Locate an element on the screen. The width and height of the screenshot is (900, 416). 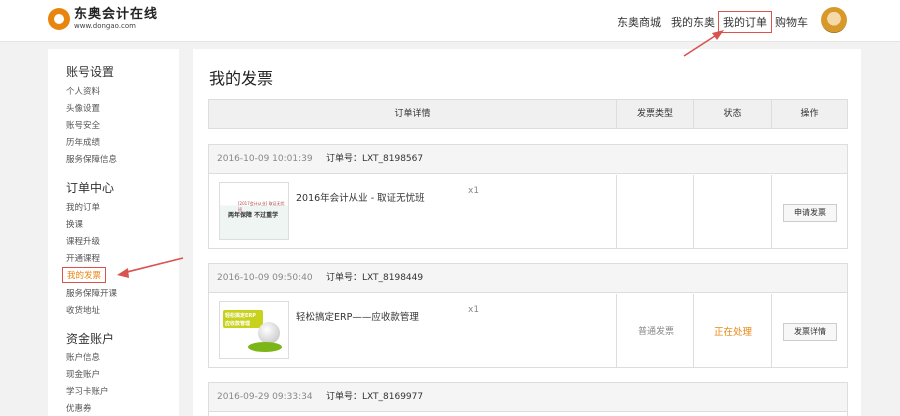
invoice-details-button: 发票详情 is located at coordinates (810, 332).